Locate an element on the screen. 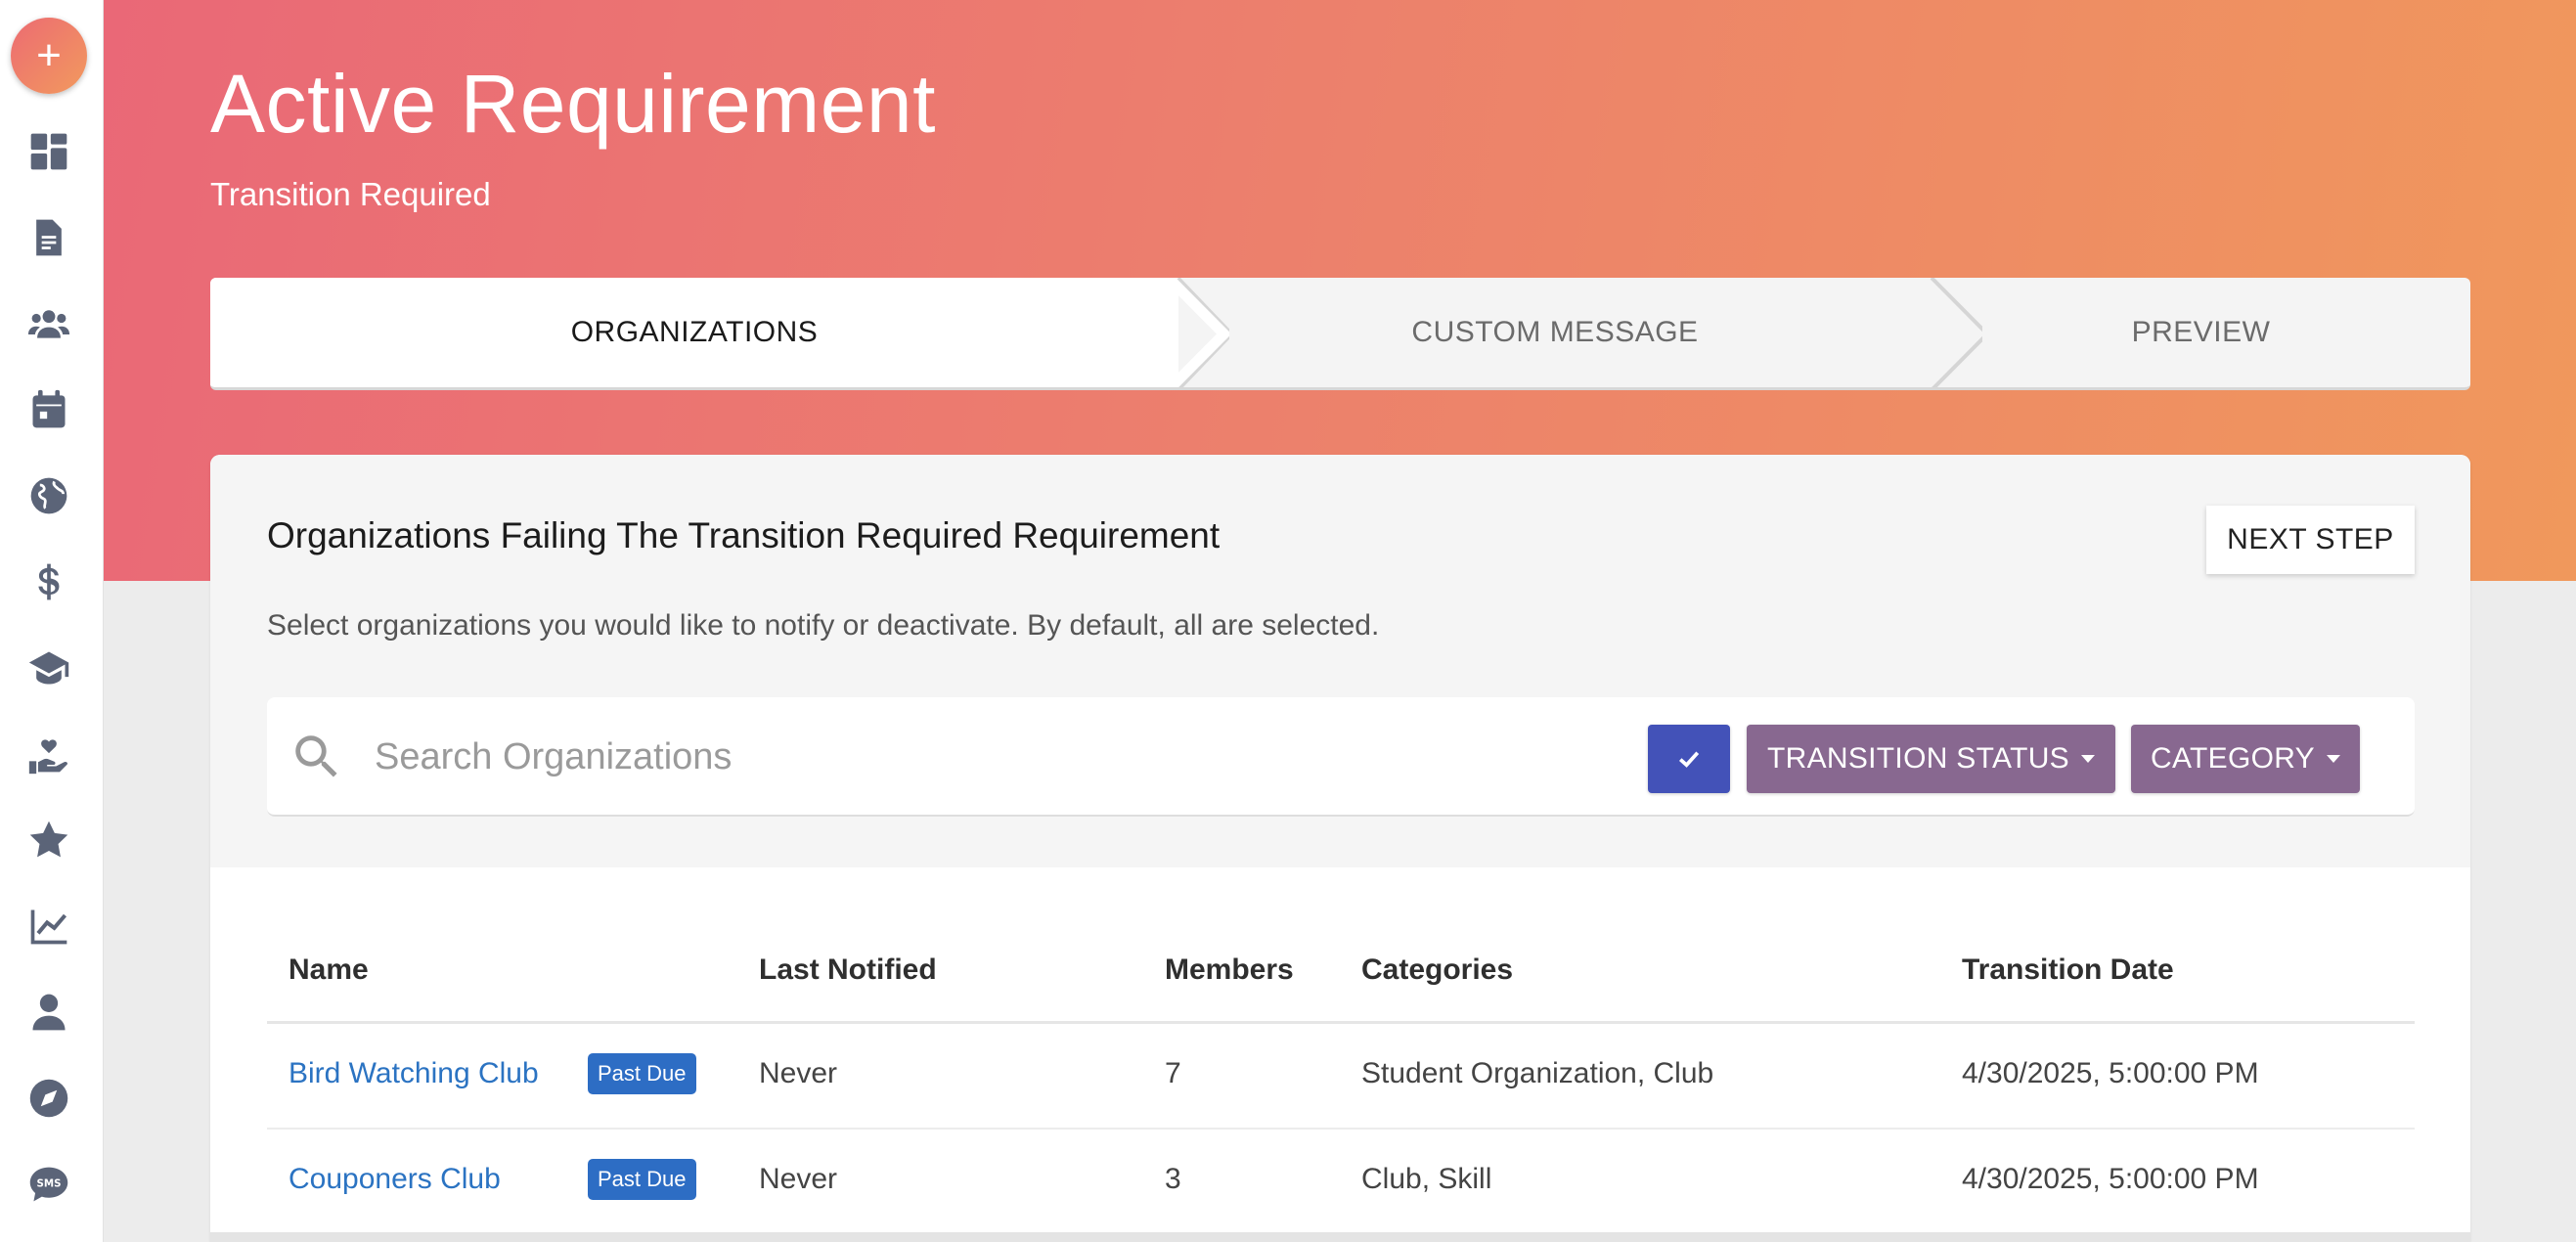 This screenshot has height=1242, width=2576. step-label: CUSTOM MESSAGE is located at coordinates (1555, 332).